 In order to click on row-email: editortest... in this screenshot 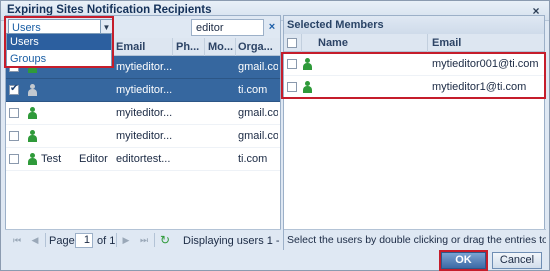, I will do `click(143, 159)`.